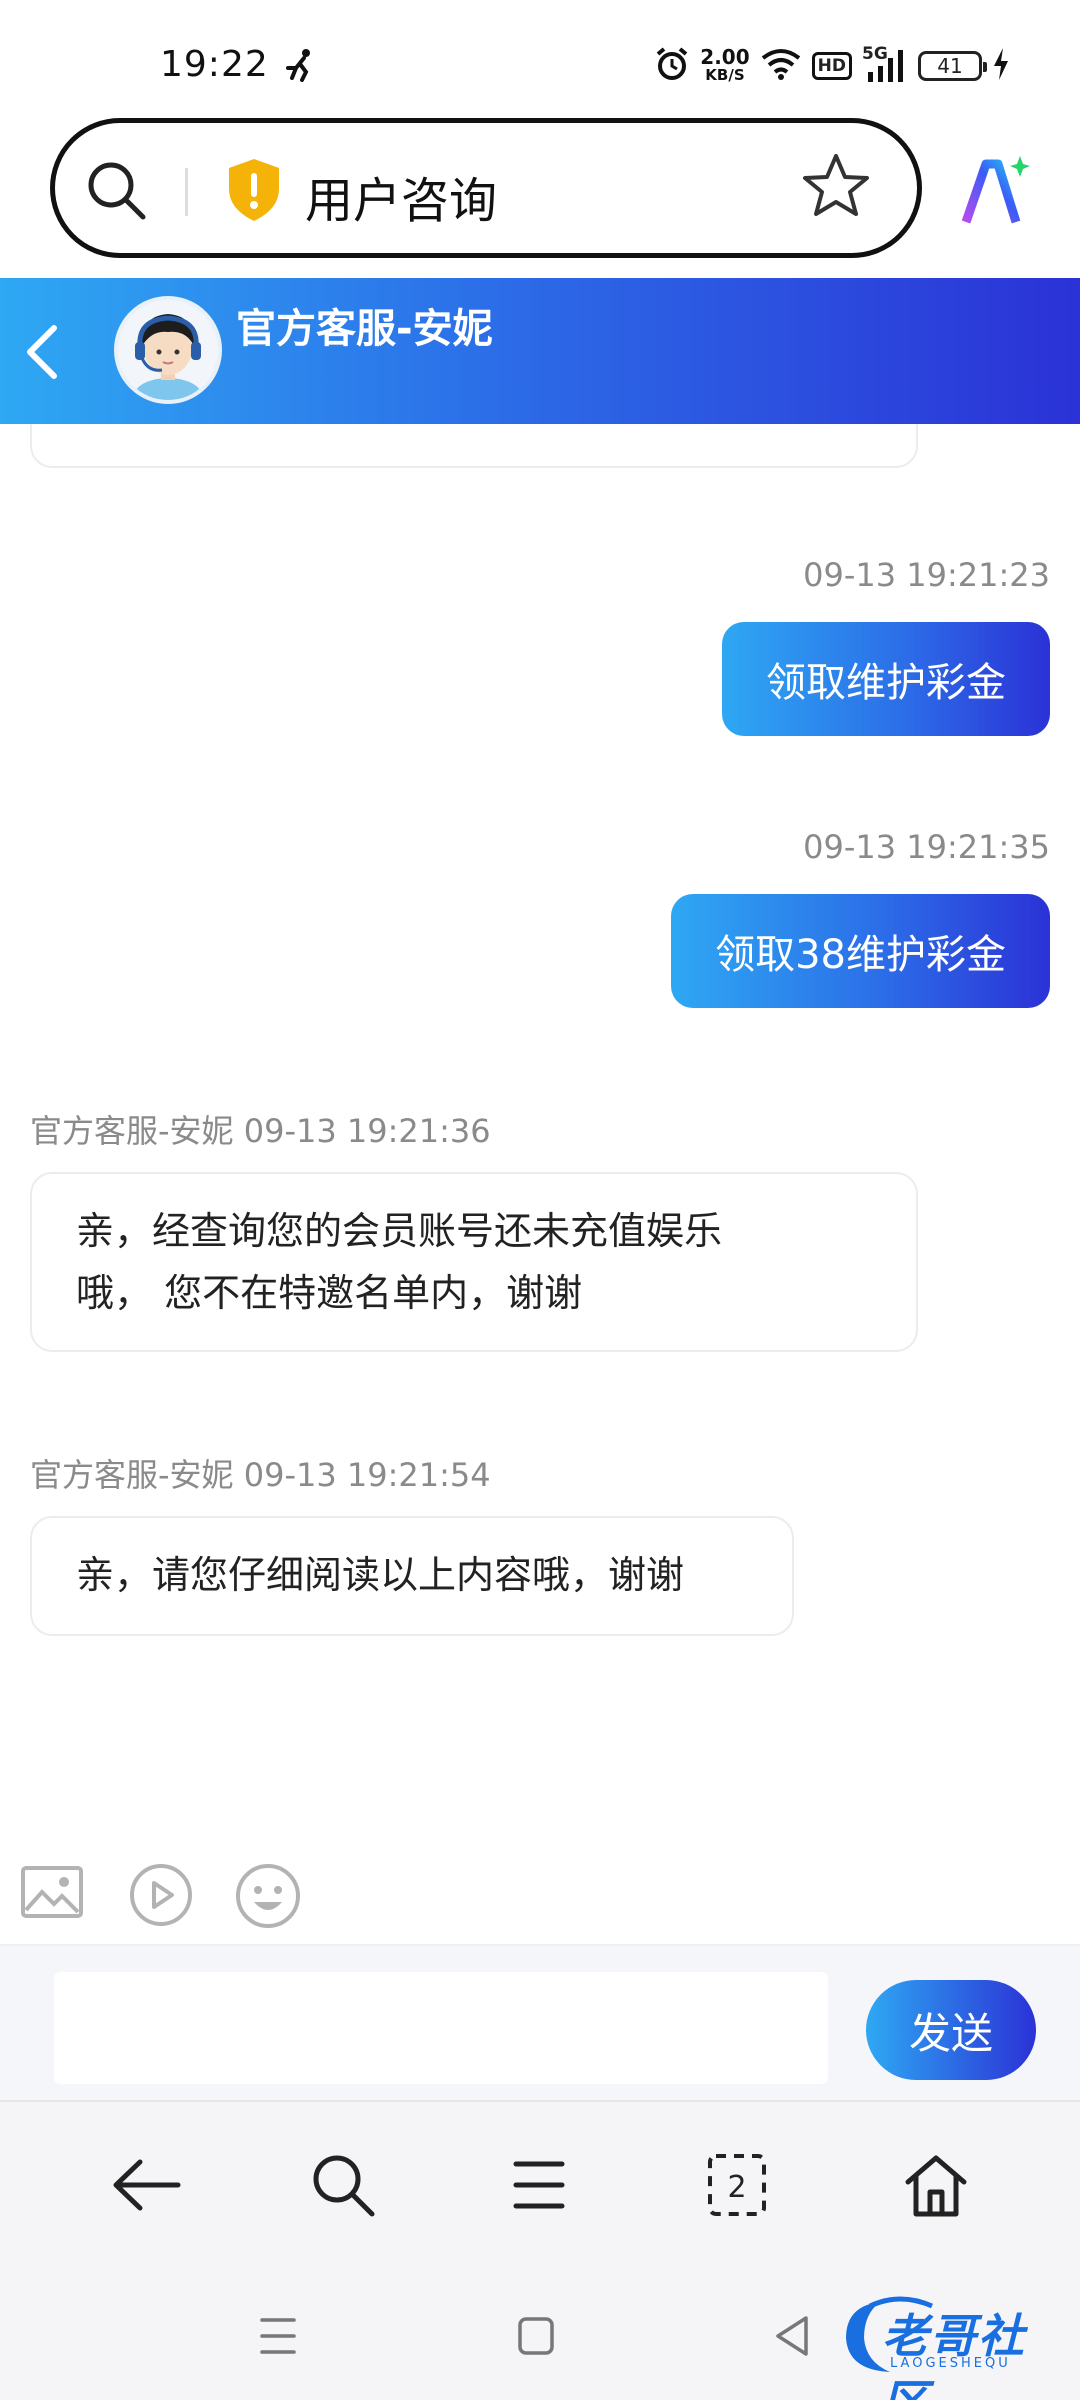 The height and width of the screenshot is (2400, 1080). I want to click on wifi-icon, so click(781, 66).